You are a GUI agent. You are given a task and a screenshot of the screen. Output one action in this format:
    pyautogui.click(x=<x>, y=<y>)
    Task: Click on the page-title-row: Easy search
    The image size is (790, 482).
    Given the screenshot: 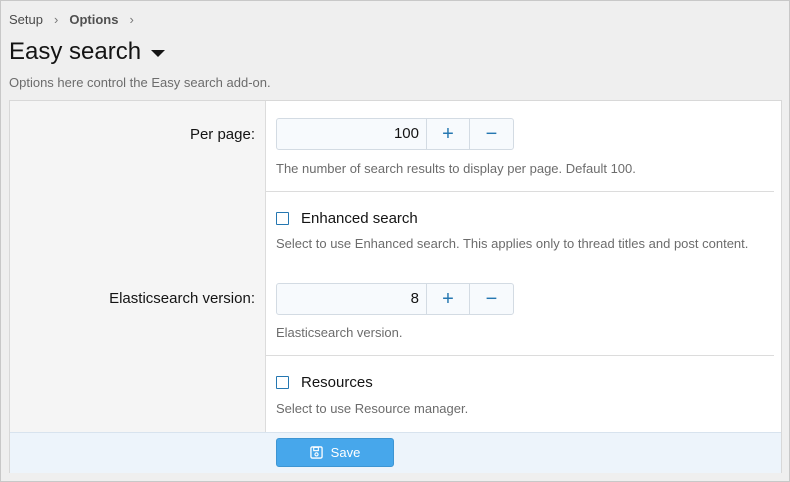 What is the action you would take?
    pyautogui.click(x=87, y=52)
    